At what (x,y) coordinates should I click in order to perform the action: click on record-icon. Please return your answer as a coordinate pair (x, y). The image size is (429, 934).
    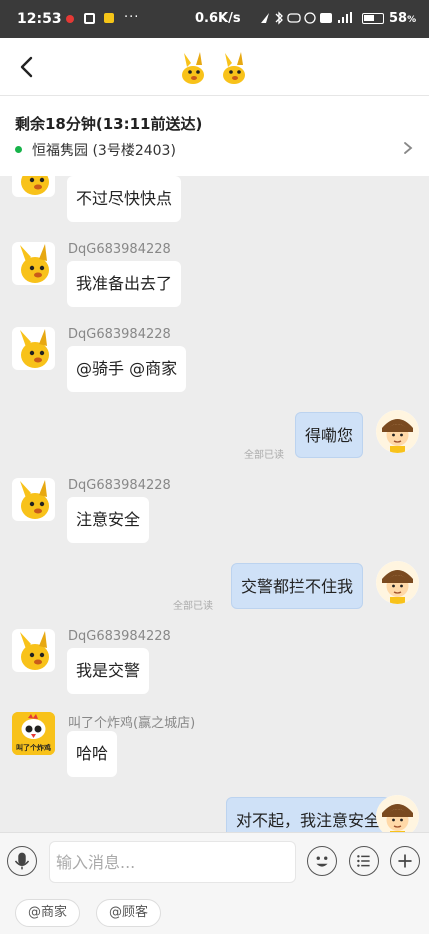
    Looking at the image, I should click on (70, 19).